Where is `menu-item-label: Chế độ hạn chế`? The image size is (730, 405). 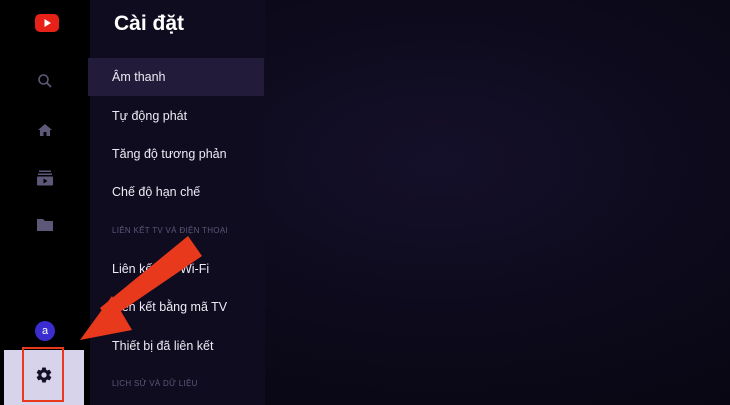 menu-item-label: Chế độ hạn chế is located at coordinates (156, 192).